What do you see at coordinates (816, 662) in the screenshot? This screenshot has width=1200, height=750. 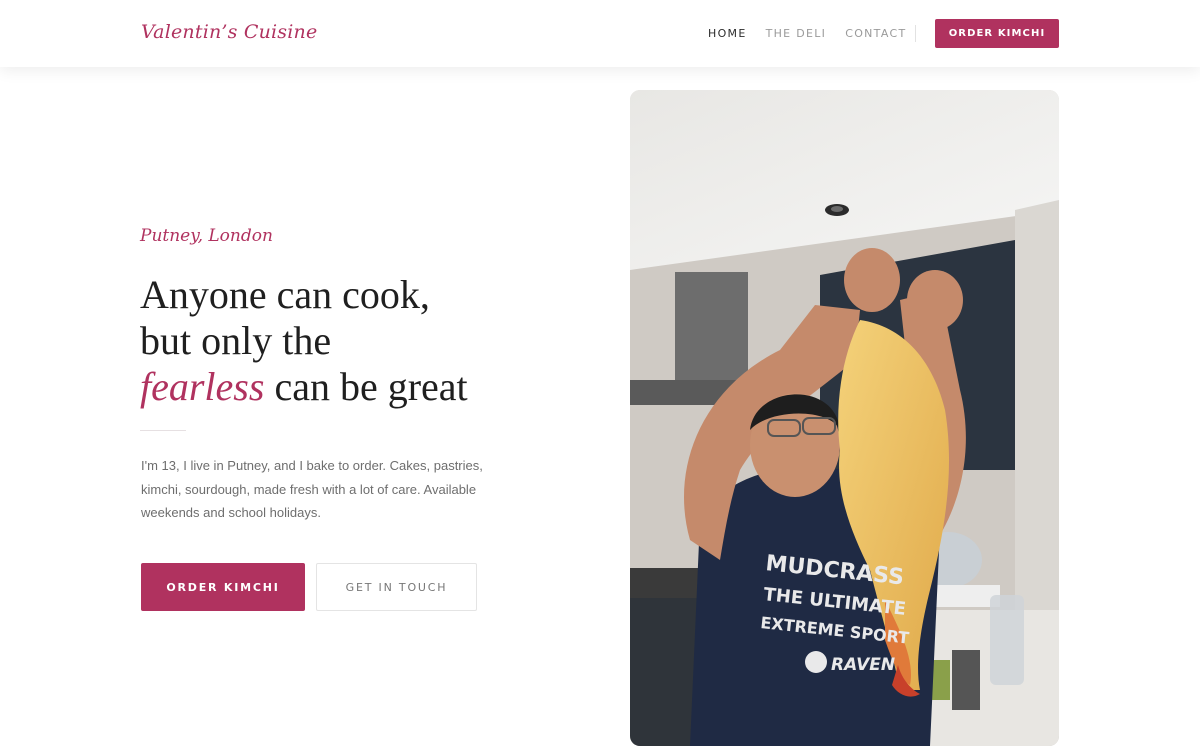 I see `raven-logo-icon` at bounding box center [816, 662].